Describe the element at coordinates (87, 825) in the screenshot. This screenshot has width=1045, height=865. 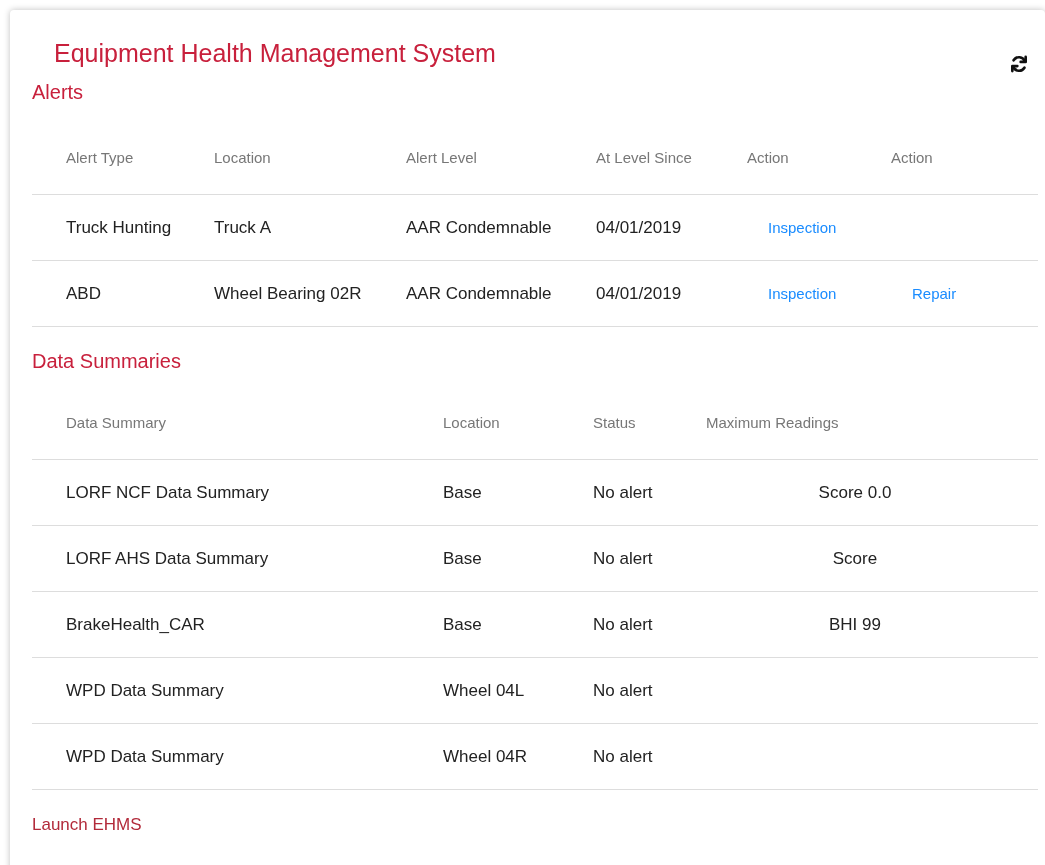
I see `launch-link: Launch EHMS` at that location.